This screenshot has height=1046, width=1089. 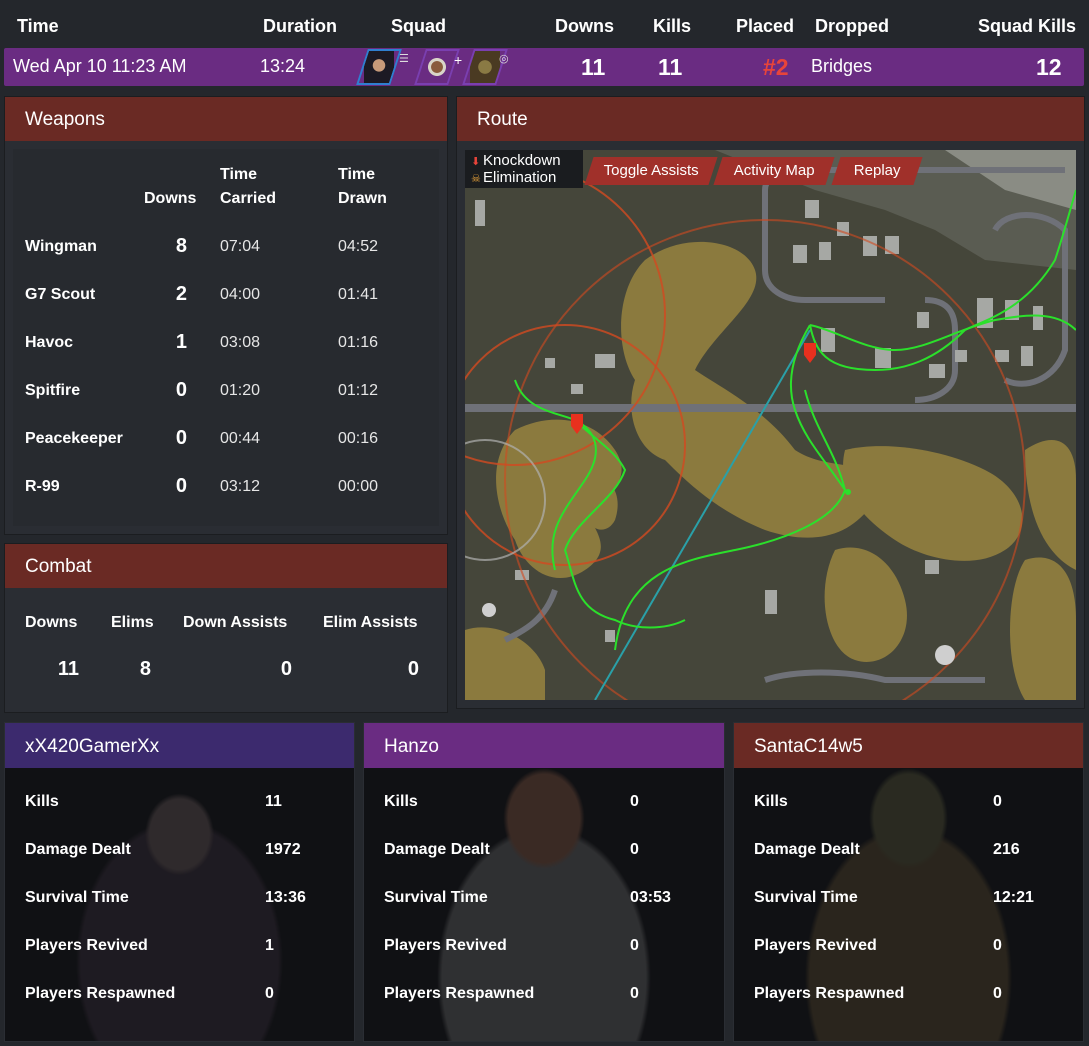 What do you see at coordinates (49, 342) in the screenshot?
I see `weapon-name: Havoc` at bounding box center [49, 342].